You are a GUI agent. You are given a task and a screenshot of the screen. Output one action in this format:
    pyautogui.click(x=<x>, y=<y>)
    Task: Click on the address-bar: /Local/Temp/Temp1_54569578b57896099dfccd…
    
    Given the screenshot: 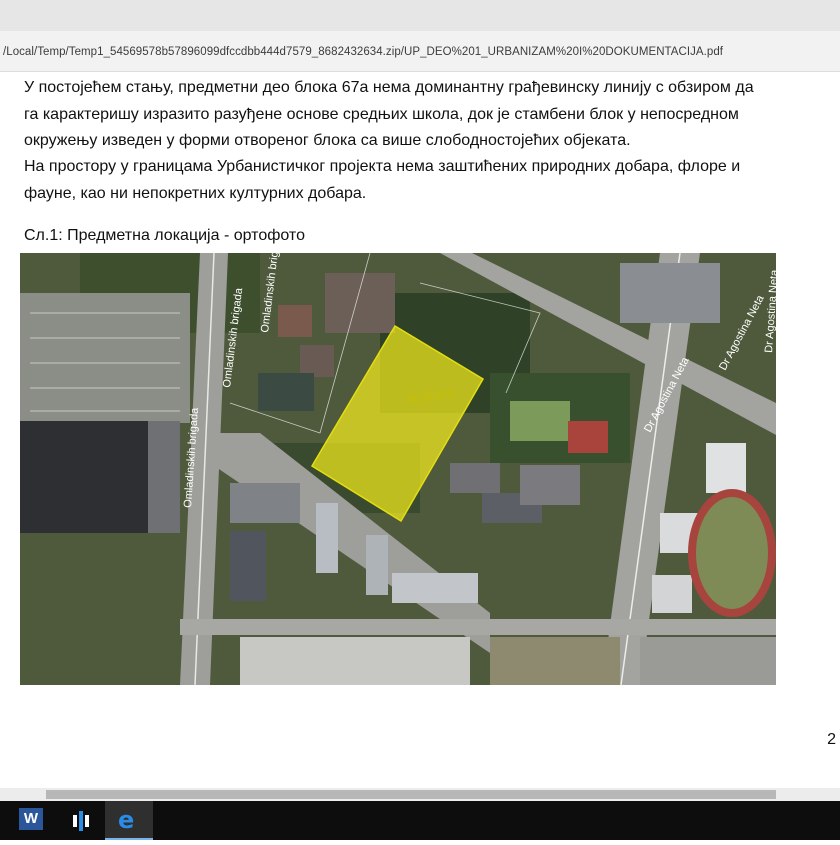 What is the action you would take?
    pyautogui.click(x=420, y=51)
    